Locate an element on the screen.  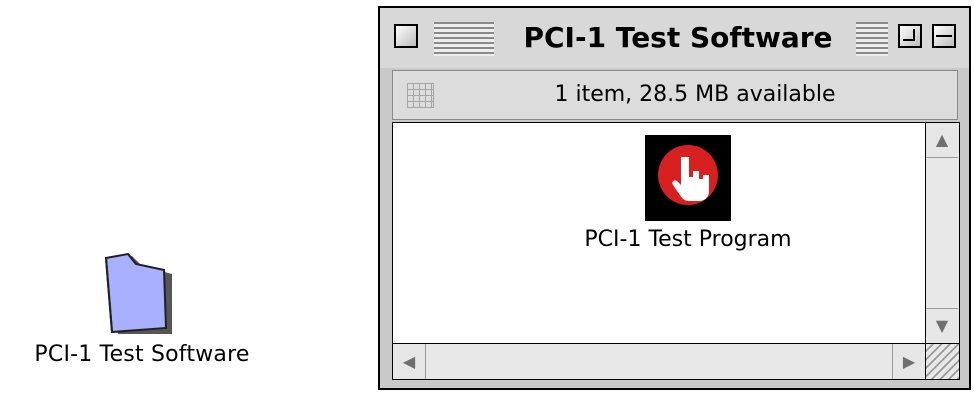
info-bar: 1 item, 28.5 MB available is located at coordinates (675, 95).